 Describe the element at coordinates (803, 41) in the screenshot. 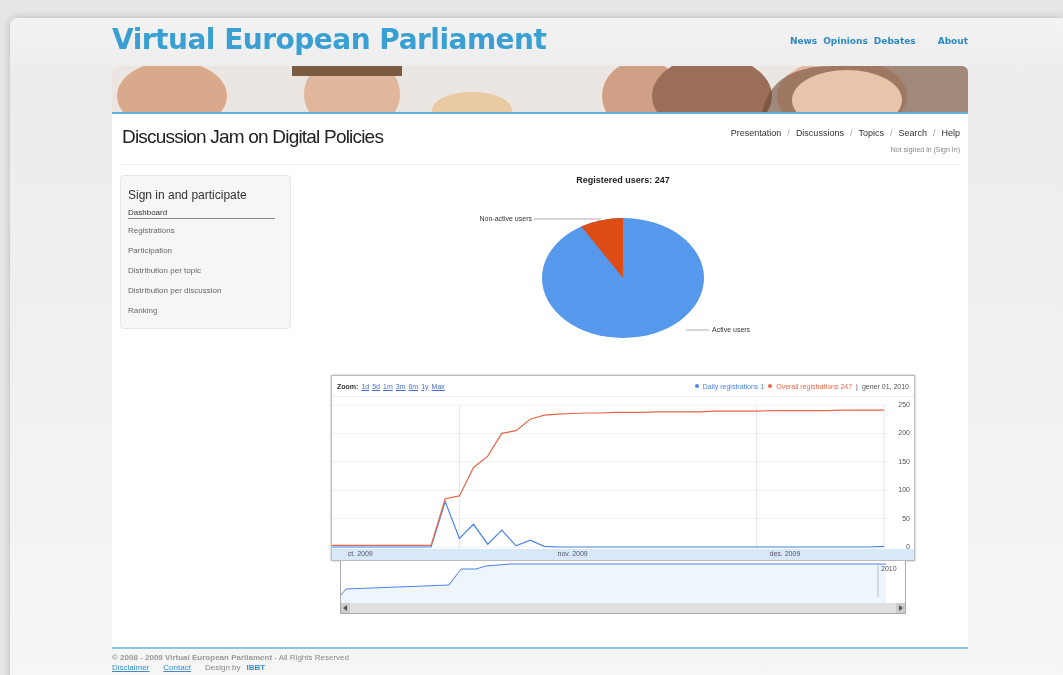

I see `nav-link: News` at that location.